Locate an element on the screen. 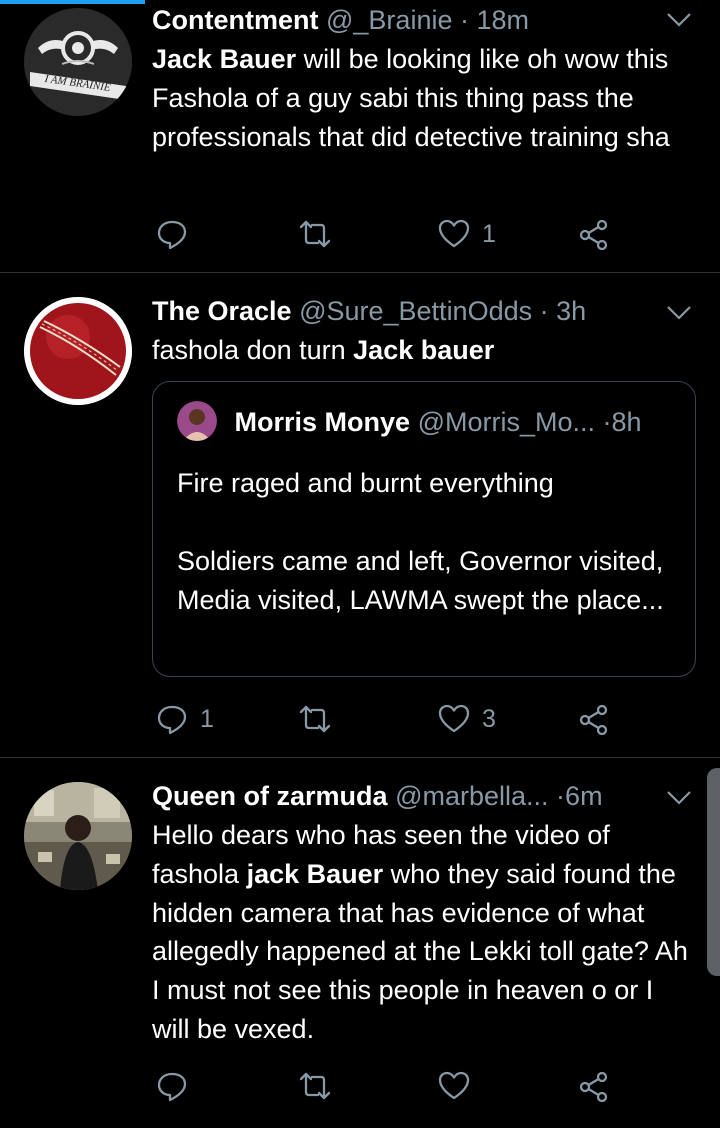 This screenshot has width=720, height=1128. mention-text: Jack Bauer is located at coordinates (224, 59).